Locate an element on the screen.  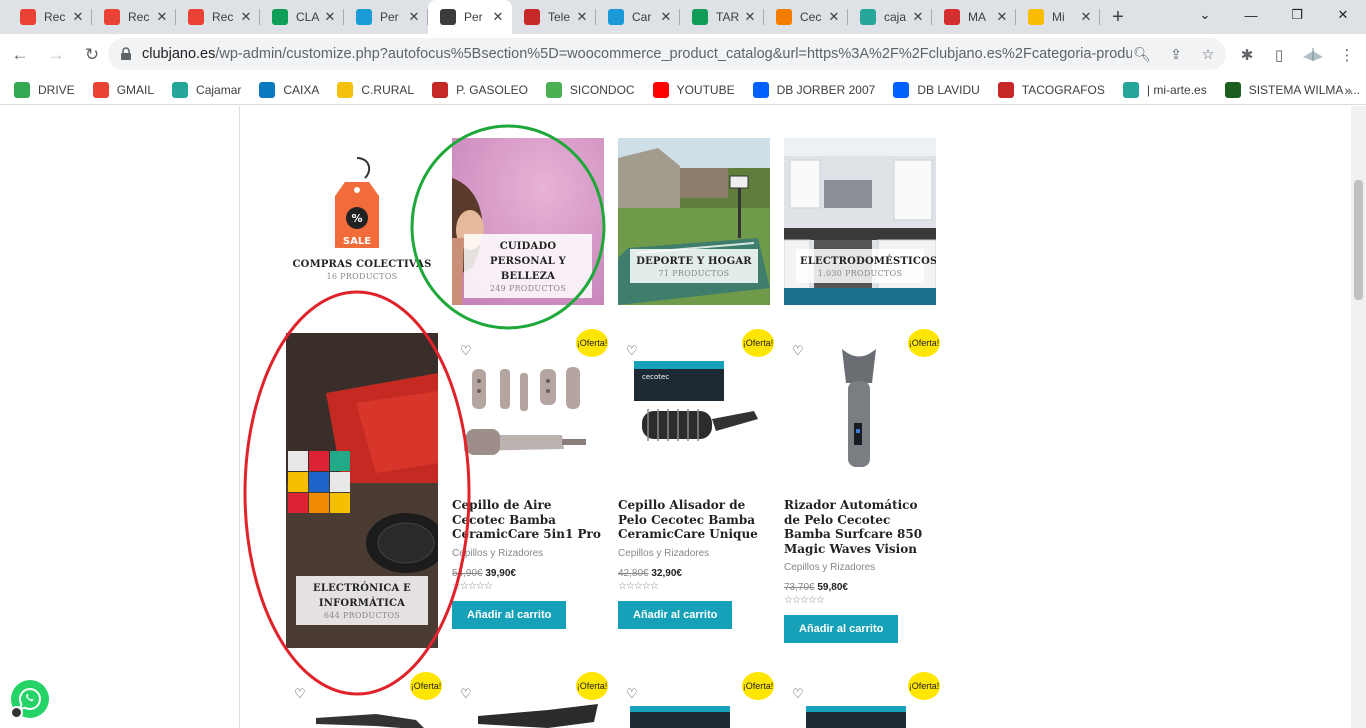
product-card: ♡ ¡Oferta! is located at coordinates (530, 700).